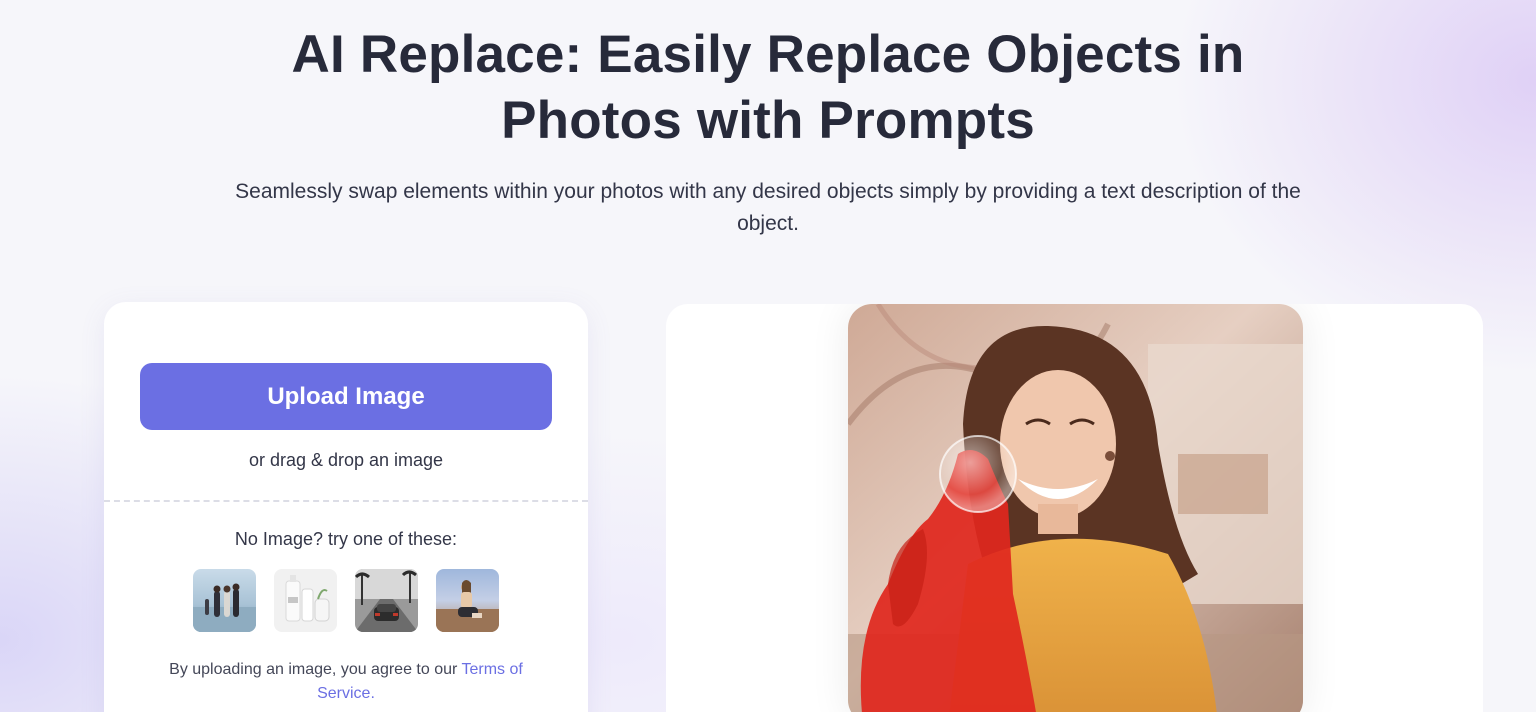 This screenshot has height=712, width=1536. I want to click on sample-street-car, so click(386, 600).